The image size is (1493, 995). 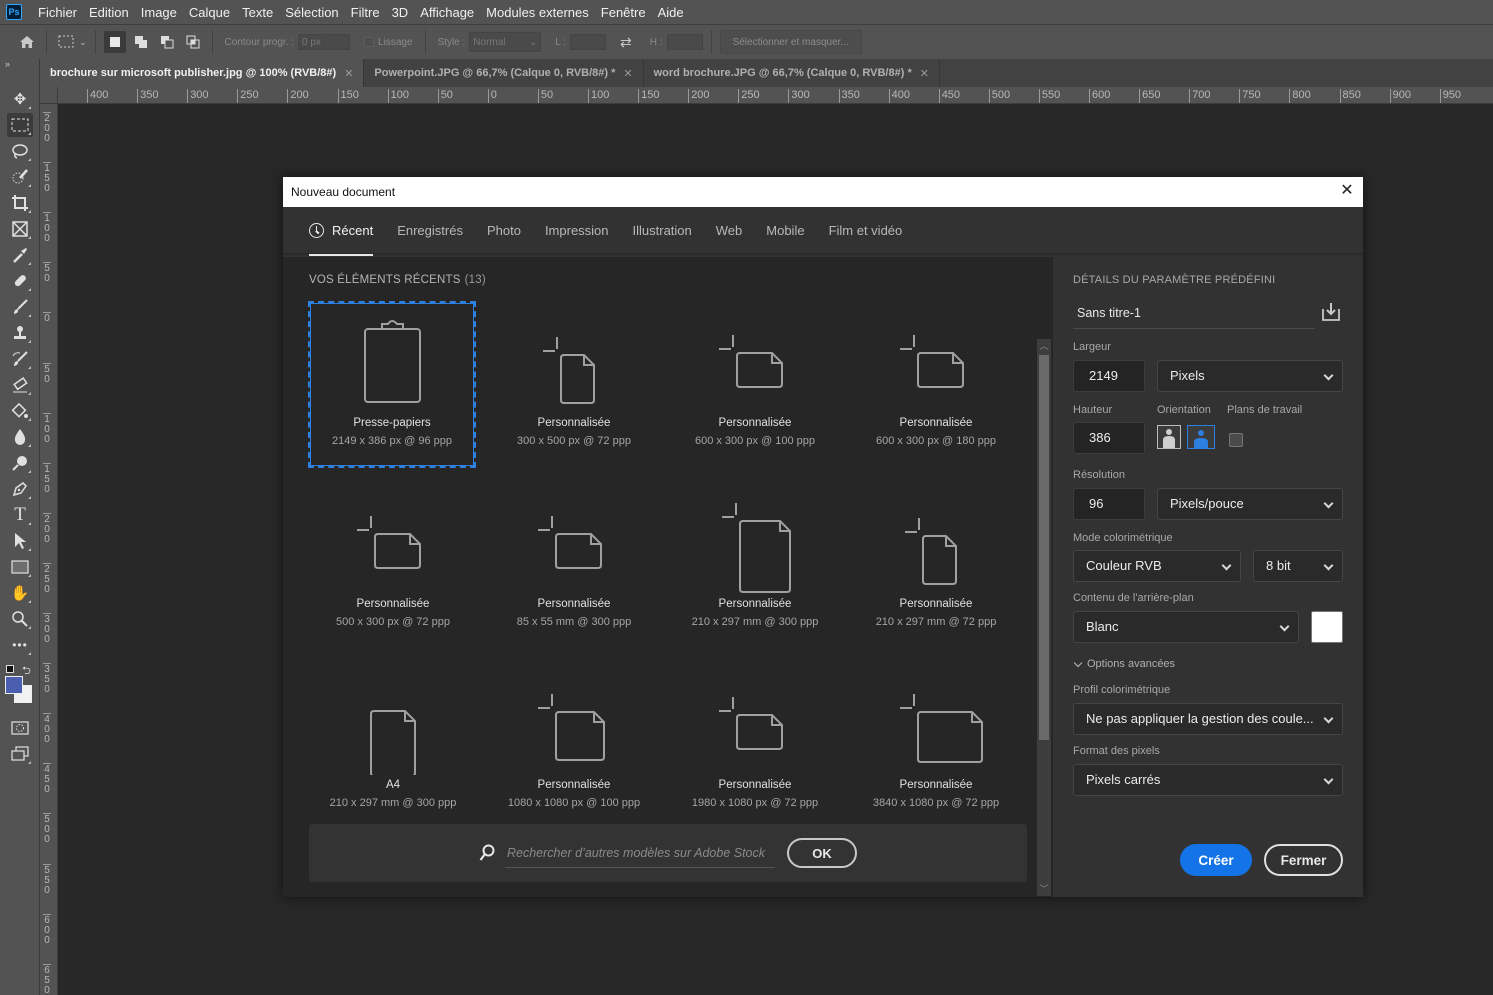 What do you see at coordinates (20, 281) in the screenshot?
I see `healing-brush-tool-icon` at bounding box center [20, 281].